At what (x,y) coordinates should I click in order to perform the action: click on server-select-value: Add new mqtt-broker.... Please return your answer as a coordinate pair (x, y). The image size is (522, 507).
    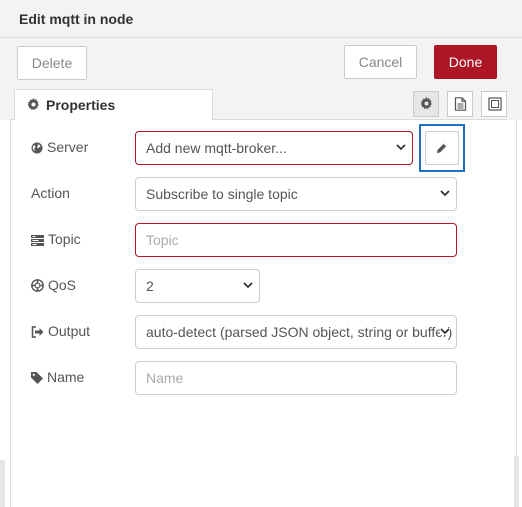
    Looking at the image, I should click on (216, 148).